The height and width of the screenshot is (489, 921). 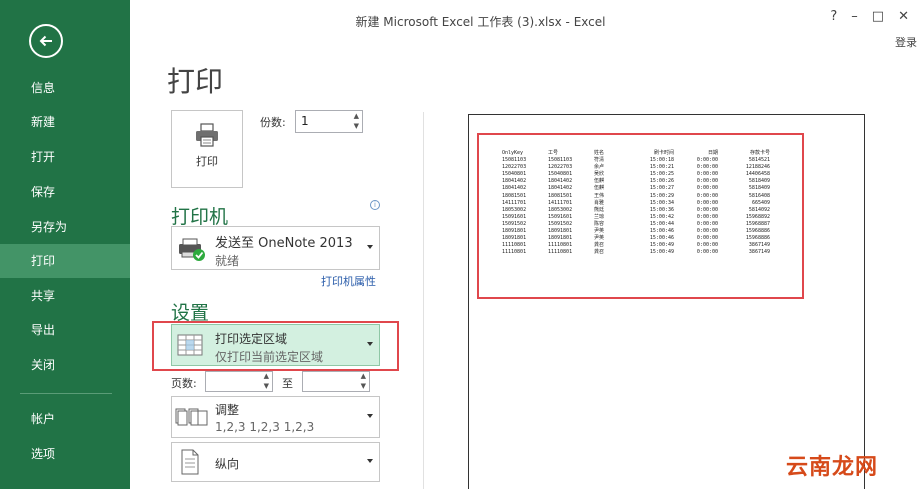 I want to click on preview-highlight-box, so click(x=640, y=216).